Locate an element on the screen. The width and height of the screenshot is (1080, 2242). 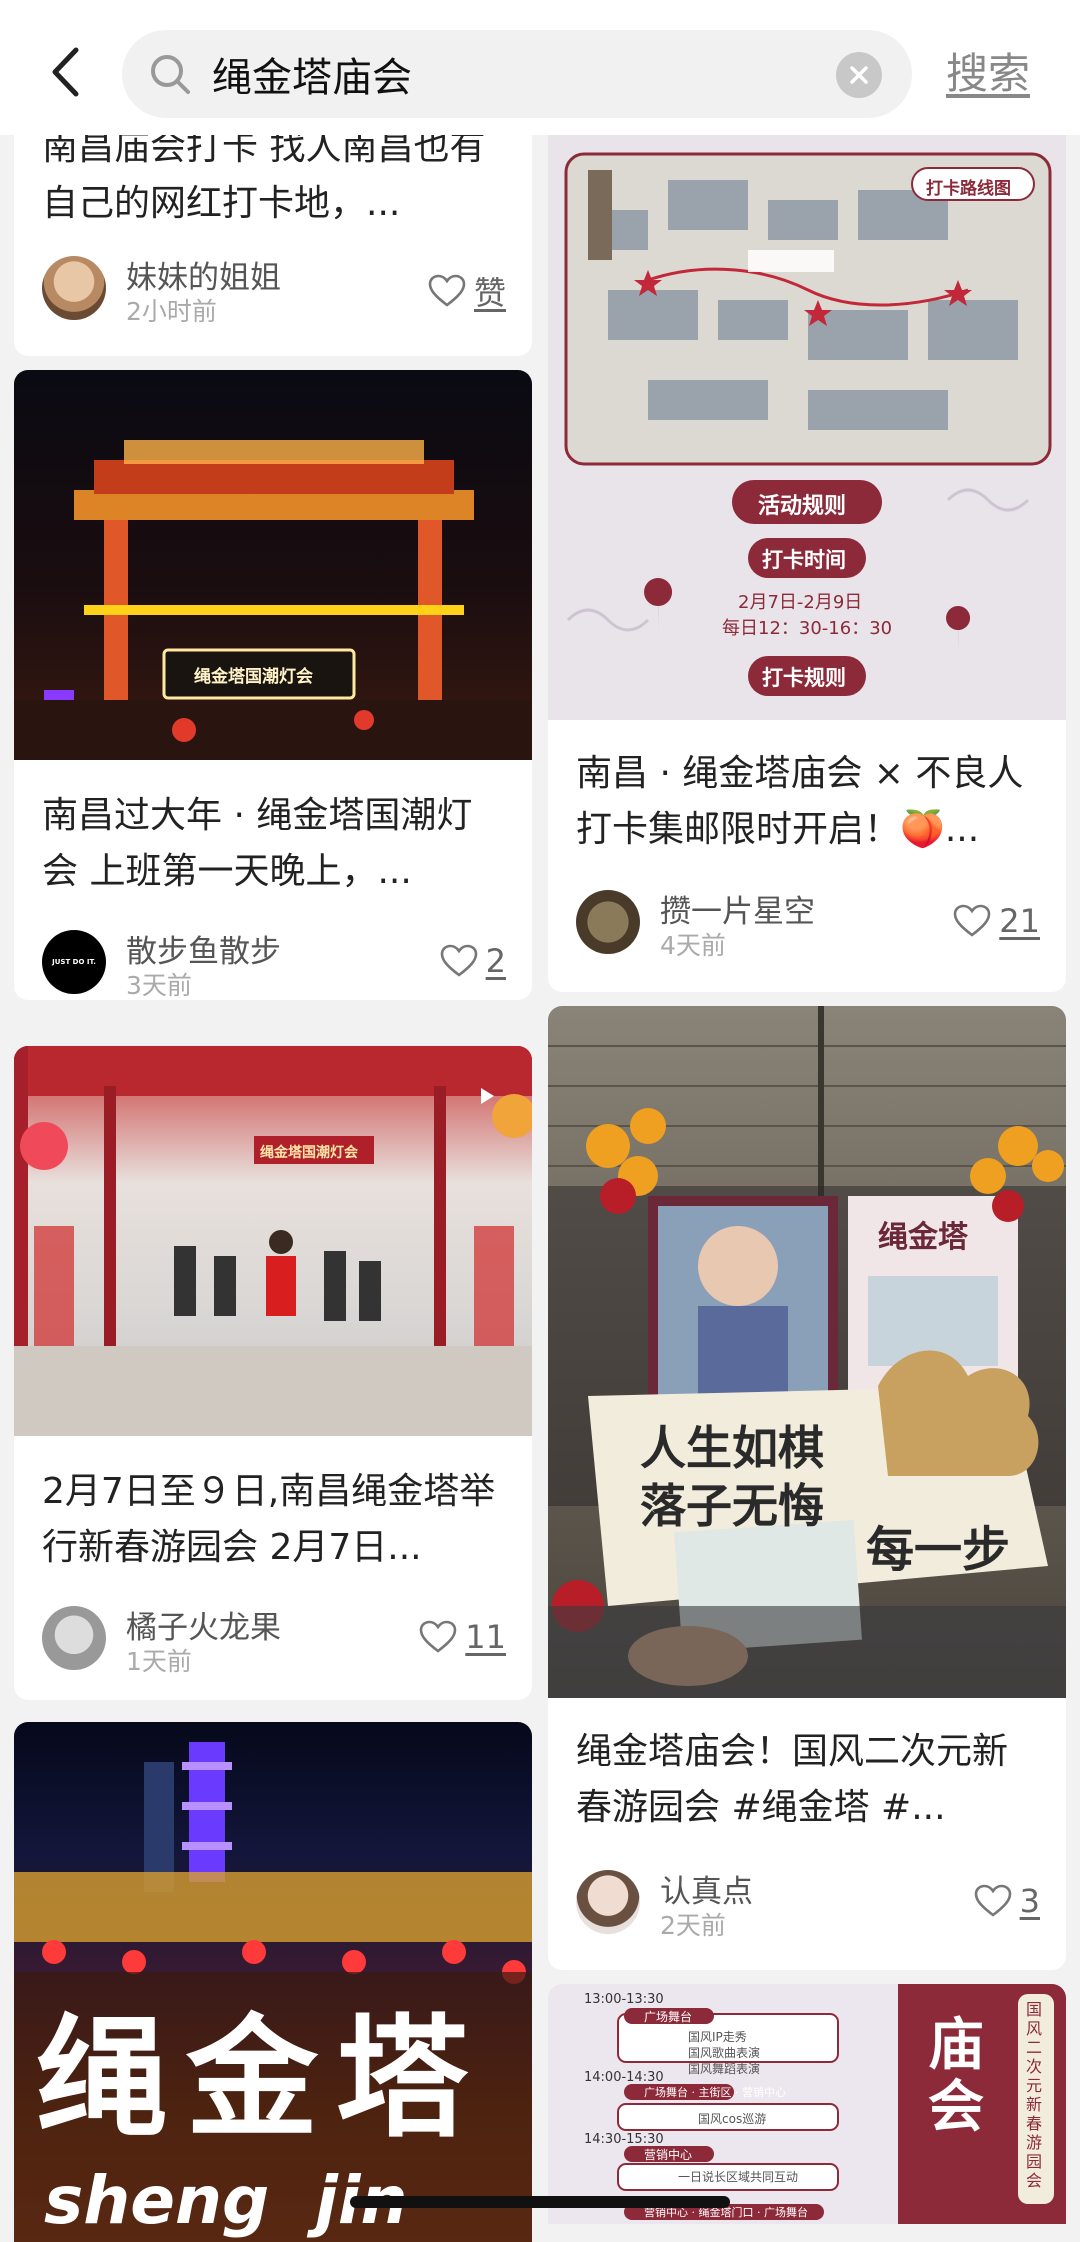
schedule-act: 国风cos巡游 is located at coordinates (732, 2119).